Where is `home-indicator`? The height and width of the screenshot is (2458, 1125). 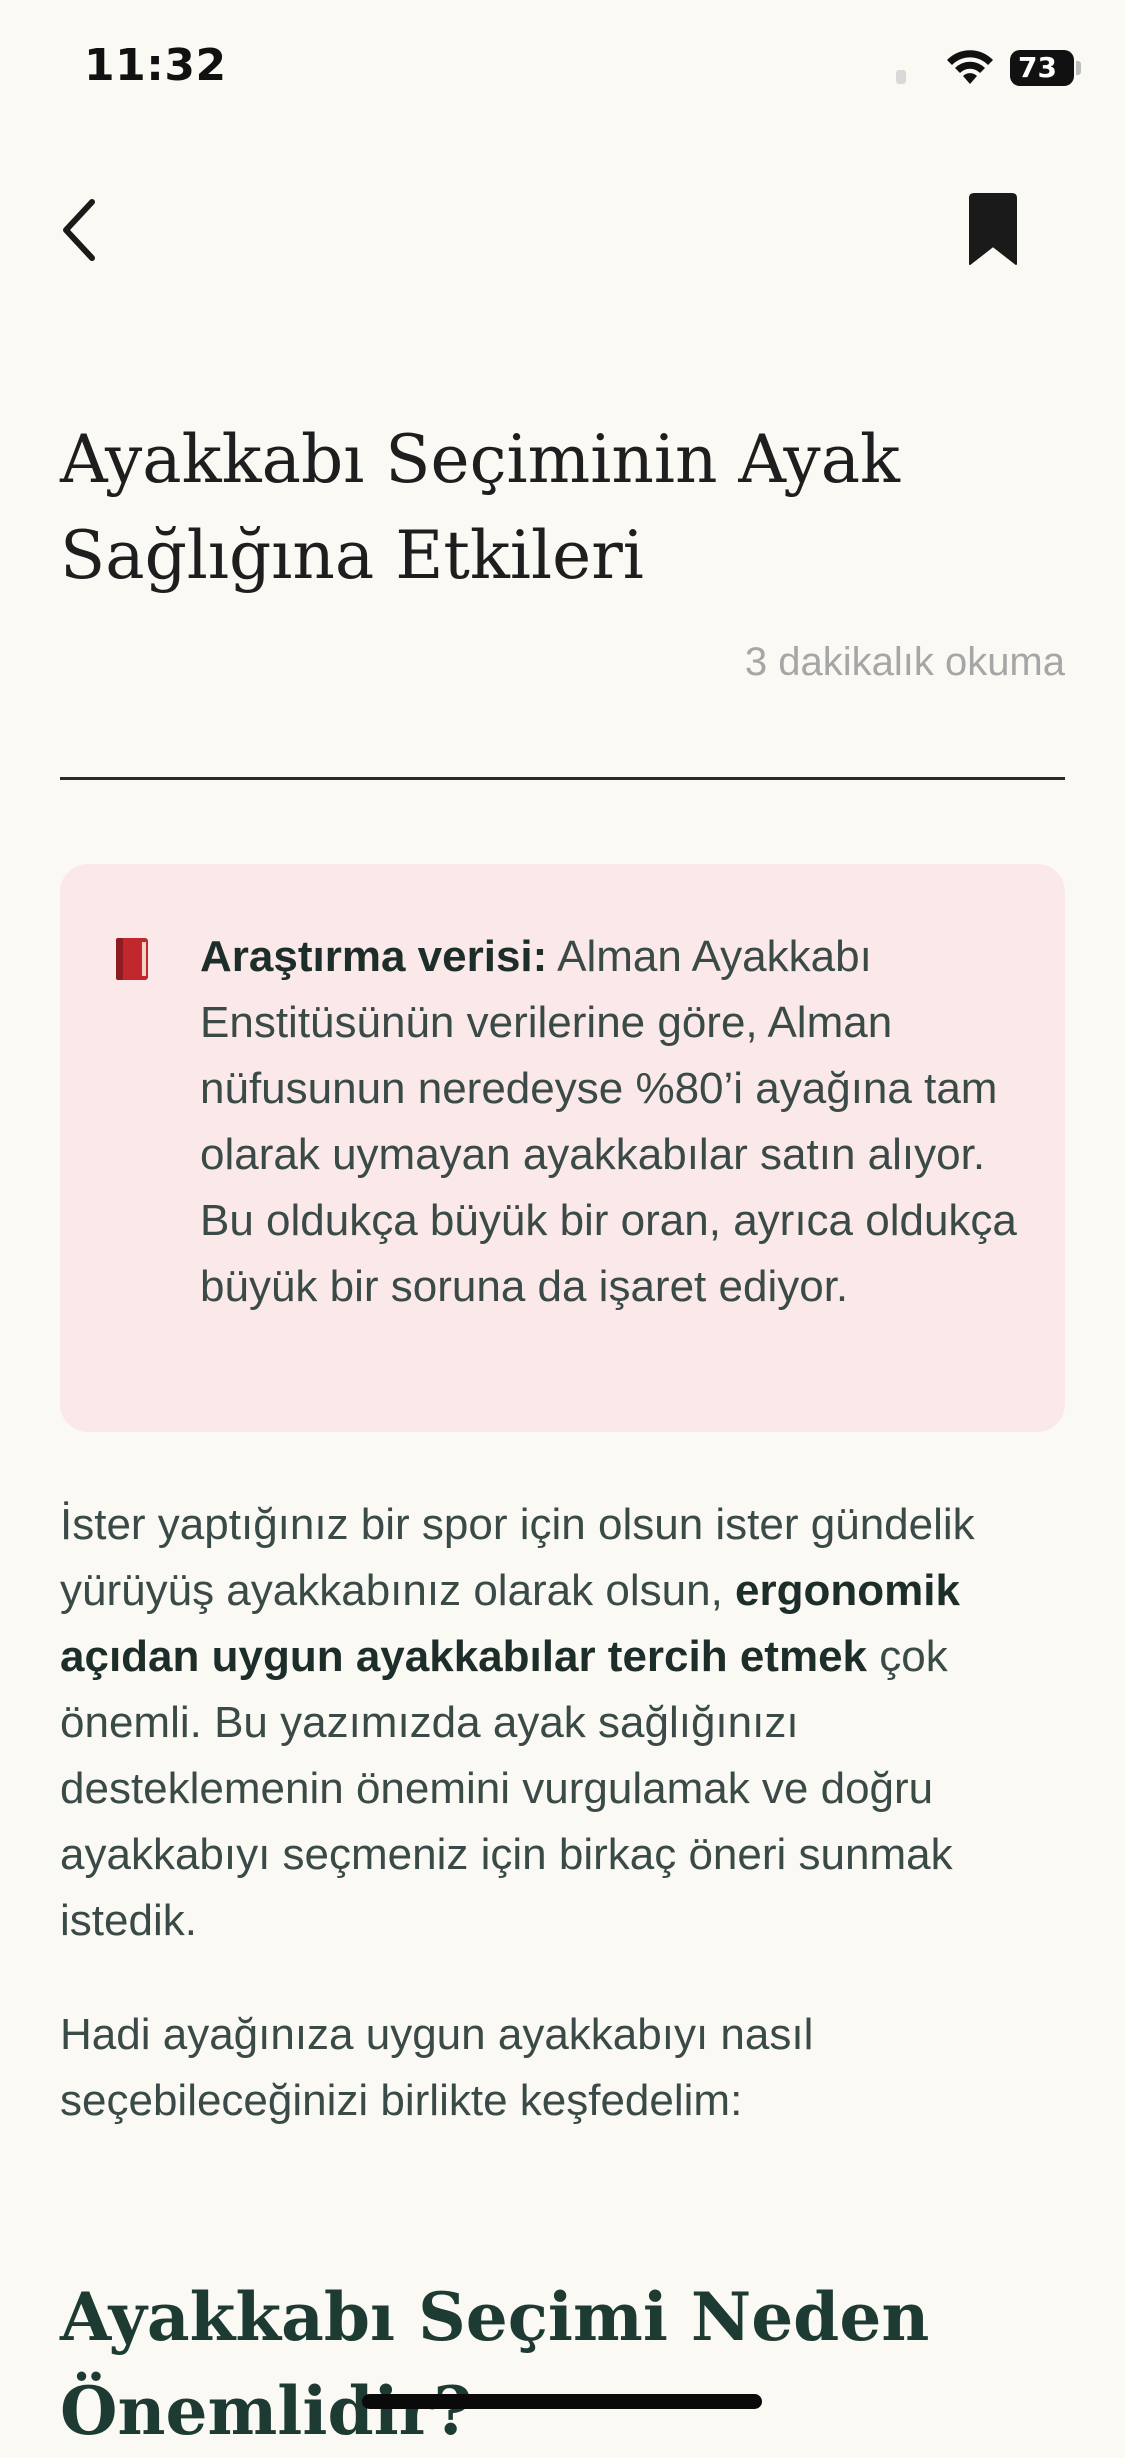
home-indicator is located at coordinates (562, 2401).